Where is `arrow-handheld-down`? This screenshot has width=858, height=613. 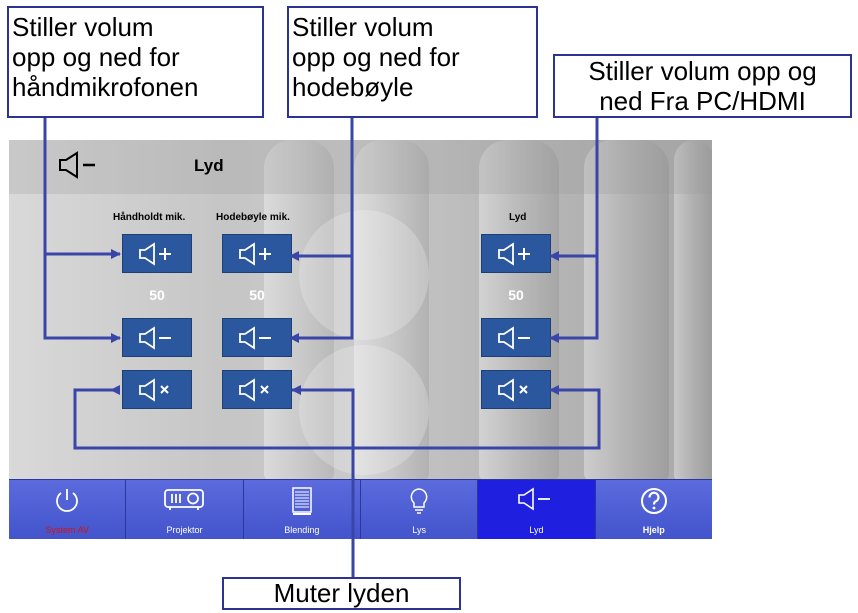 arrow-handheld-down is located at coordinates (82, 298).